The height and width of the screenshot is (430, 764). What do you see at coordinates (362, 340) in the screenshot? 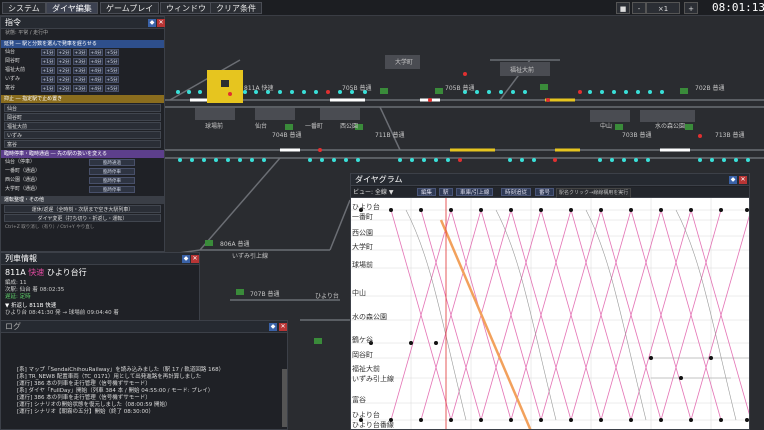
I see `diagram-station-label: 鶴ケ谷` at bounding box center [362, 340].